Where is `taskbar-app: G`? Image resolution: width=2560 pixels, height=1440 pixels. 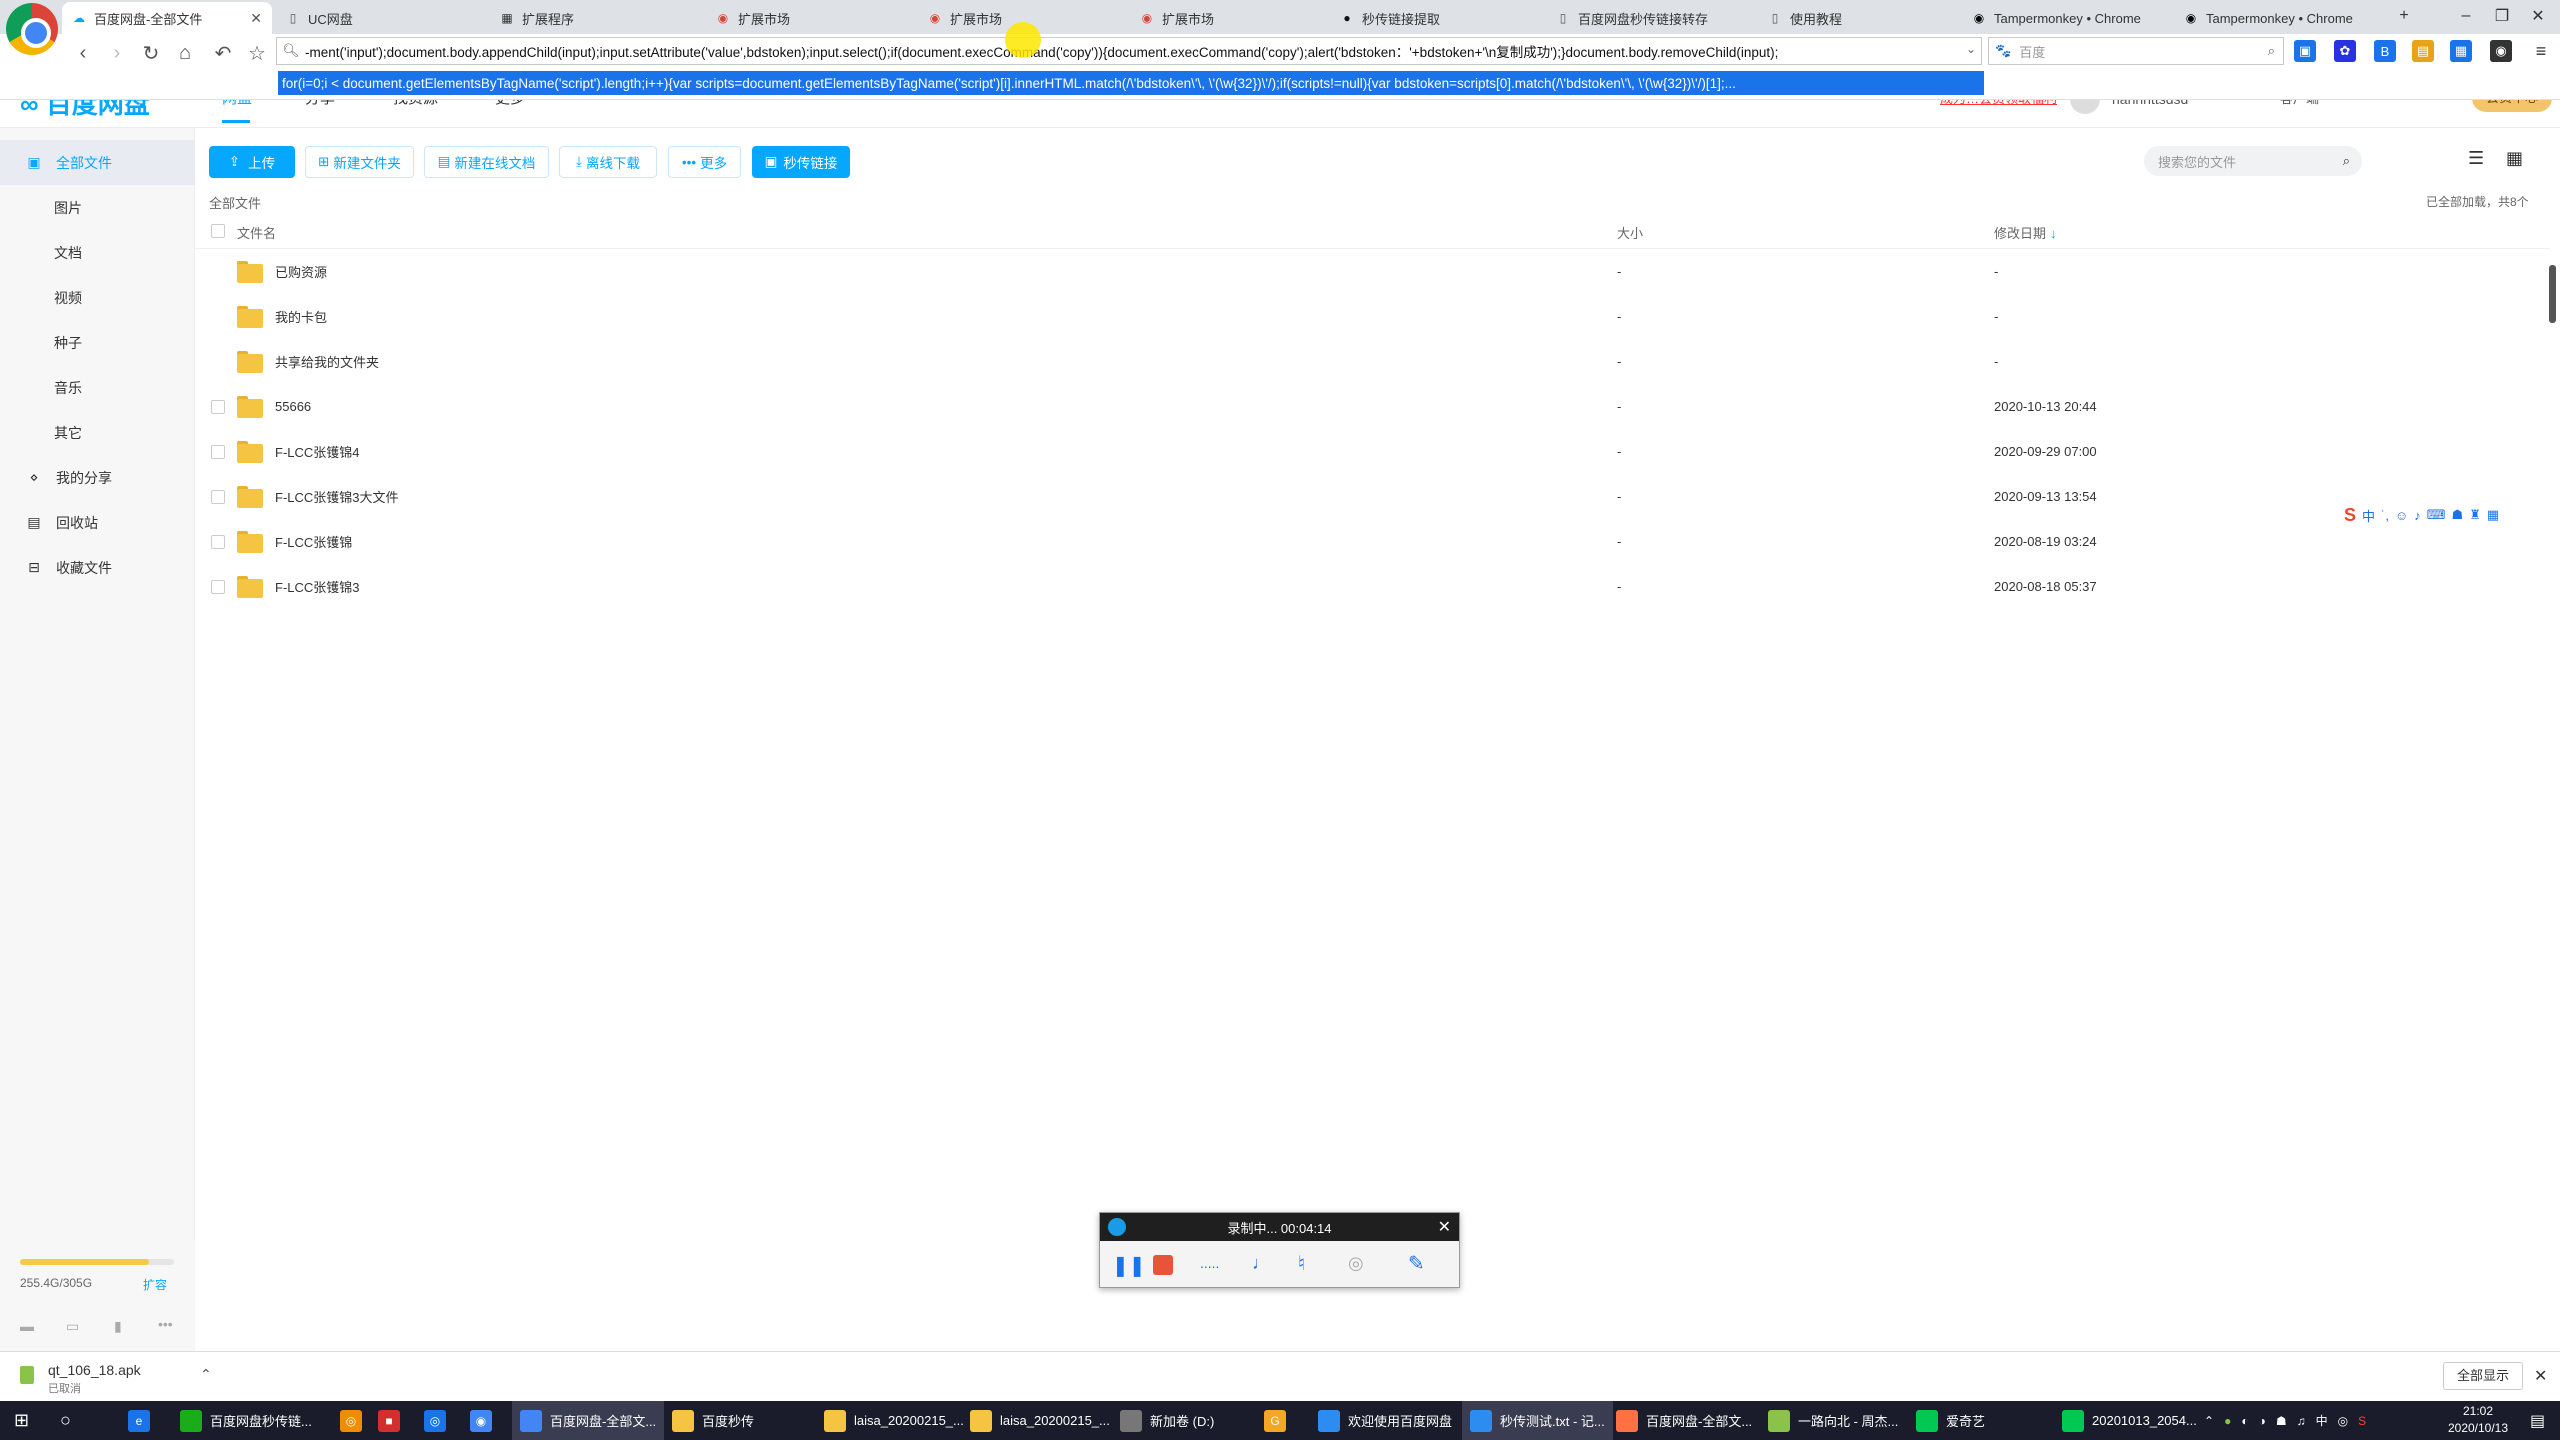 taskbar-app: G is located at coordinates (1279, 1420).